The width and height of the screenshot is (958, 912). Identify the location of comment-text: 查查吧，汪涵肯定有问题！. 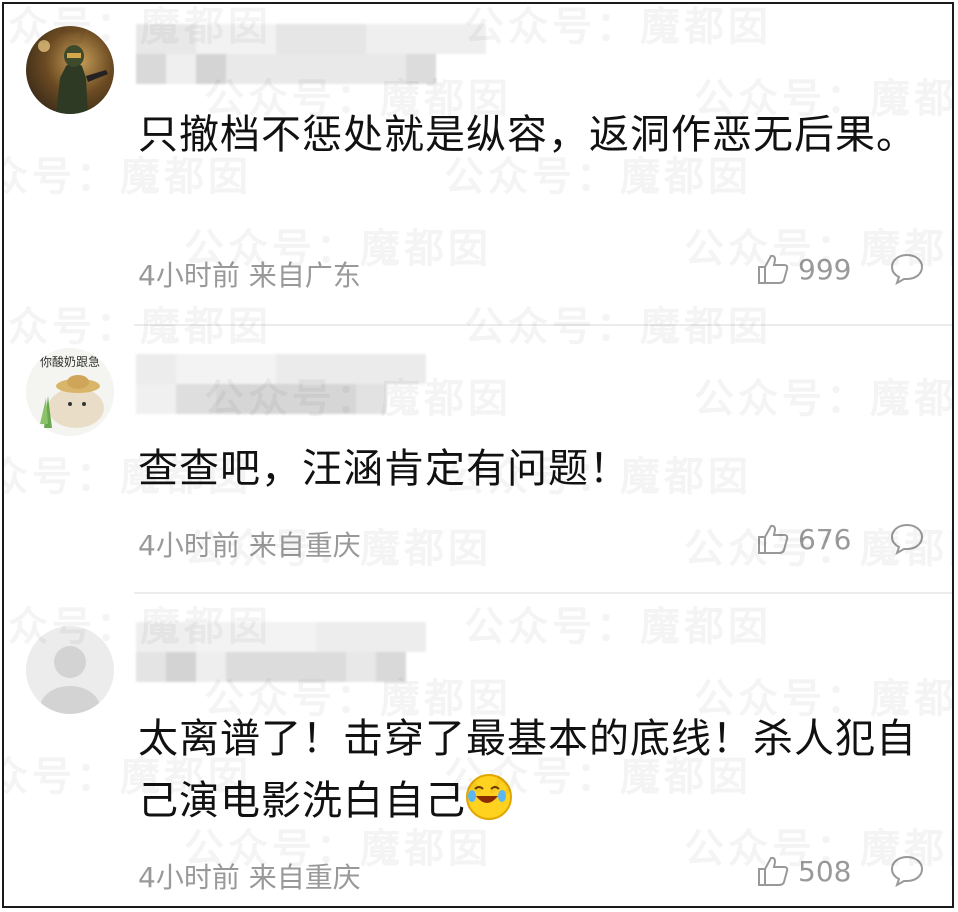
(384, 469).